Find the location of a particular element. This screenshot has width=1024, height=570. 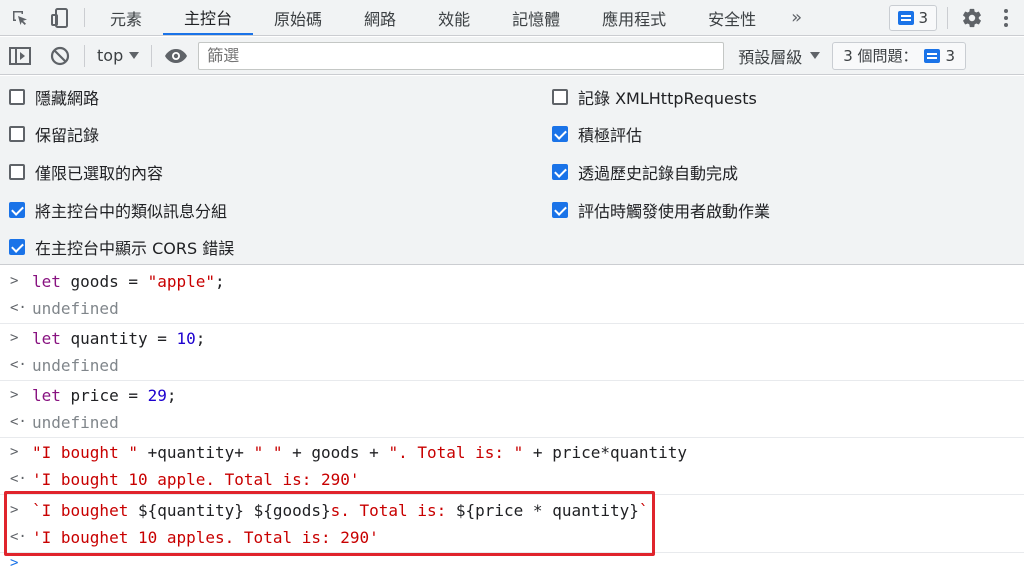

devtools-tabbar: 元素 主控台 原始碼 網路 效能 記憶體 應用程式 安全性 » 3 is located at coordinates (512, 18).